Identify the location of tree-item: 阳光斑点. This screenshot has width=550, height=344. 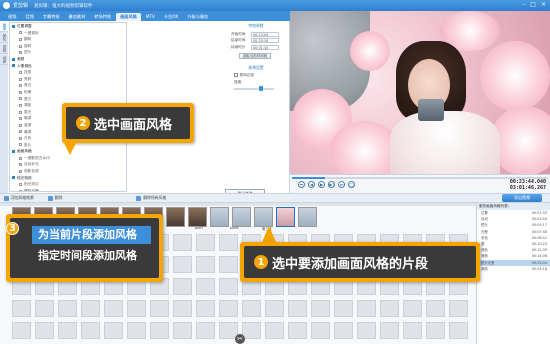
(68, 184).